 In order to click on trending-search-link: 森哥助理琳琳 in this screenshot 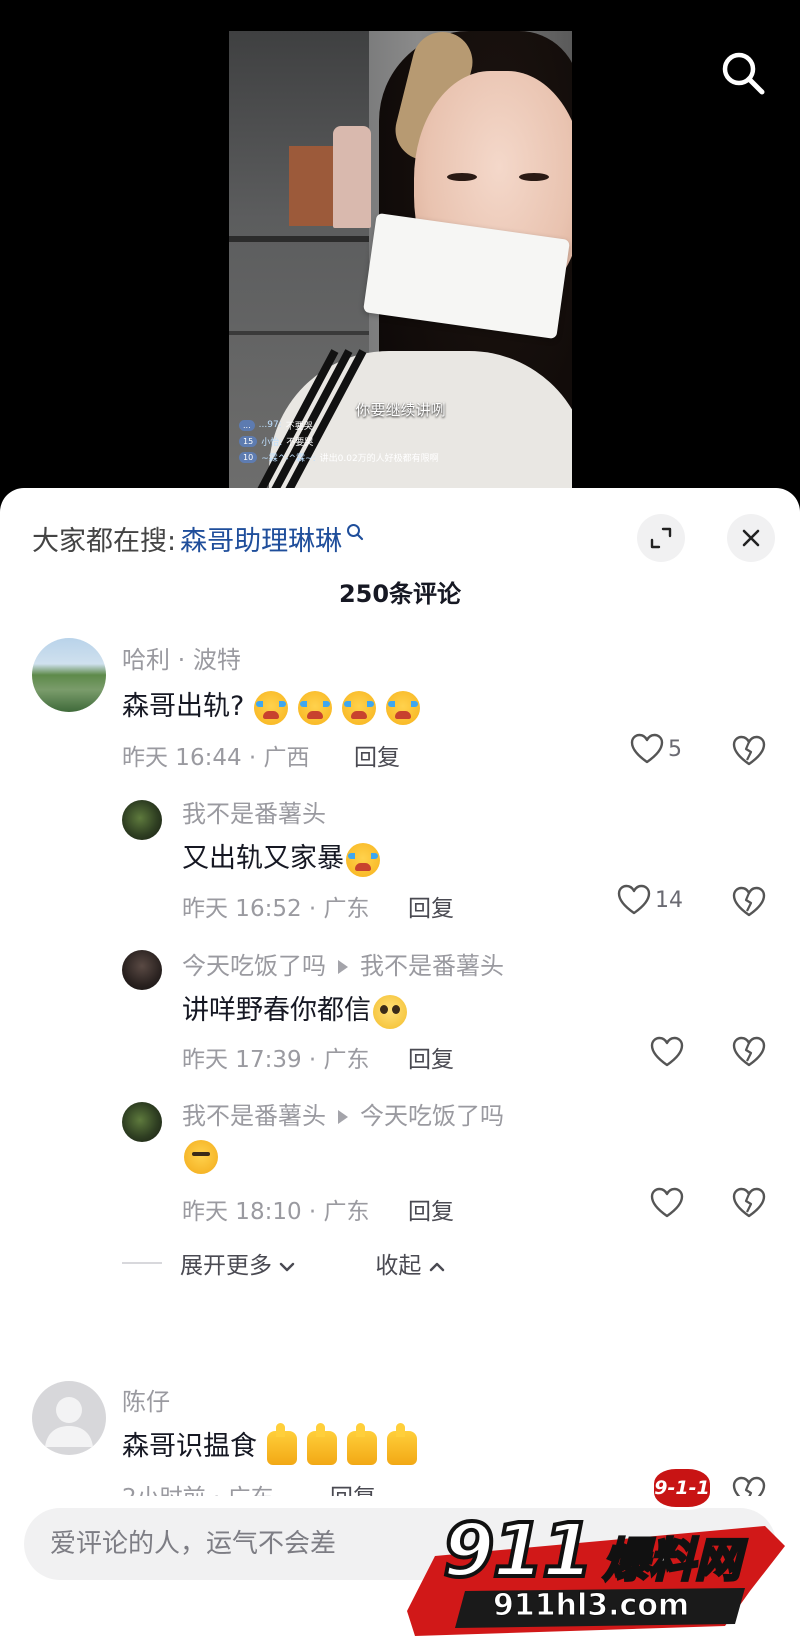, I will do `click(261, 538)`.